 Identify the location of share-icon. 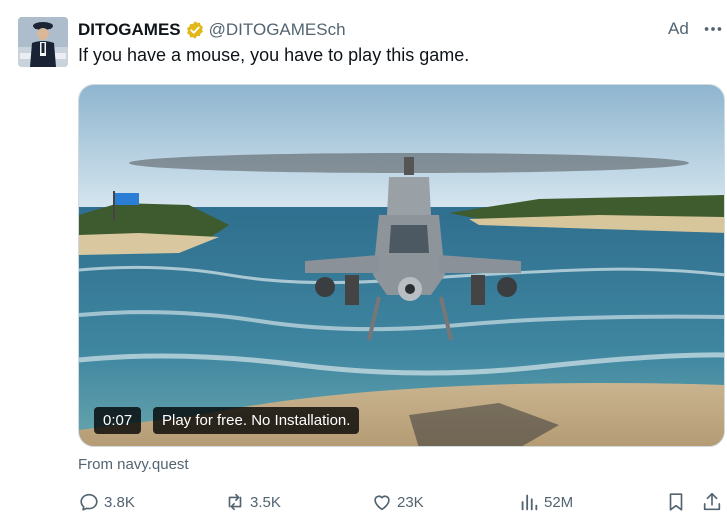
(712, 501).